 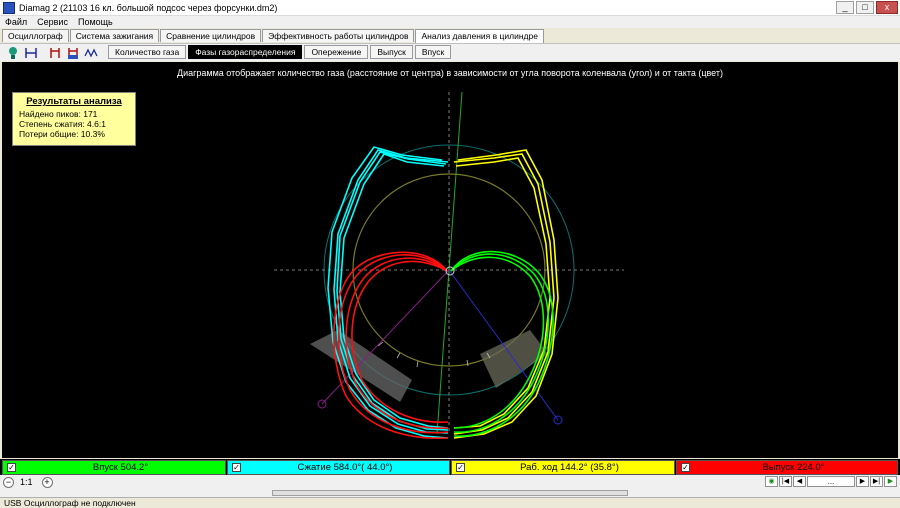 What do you see at coordinates (771, 481) in the screenshot?
I see `record-button: ◉` at bounding box center [771, 481].